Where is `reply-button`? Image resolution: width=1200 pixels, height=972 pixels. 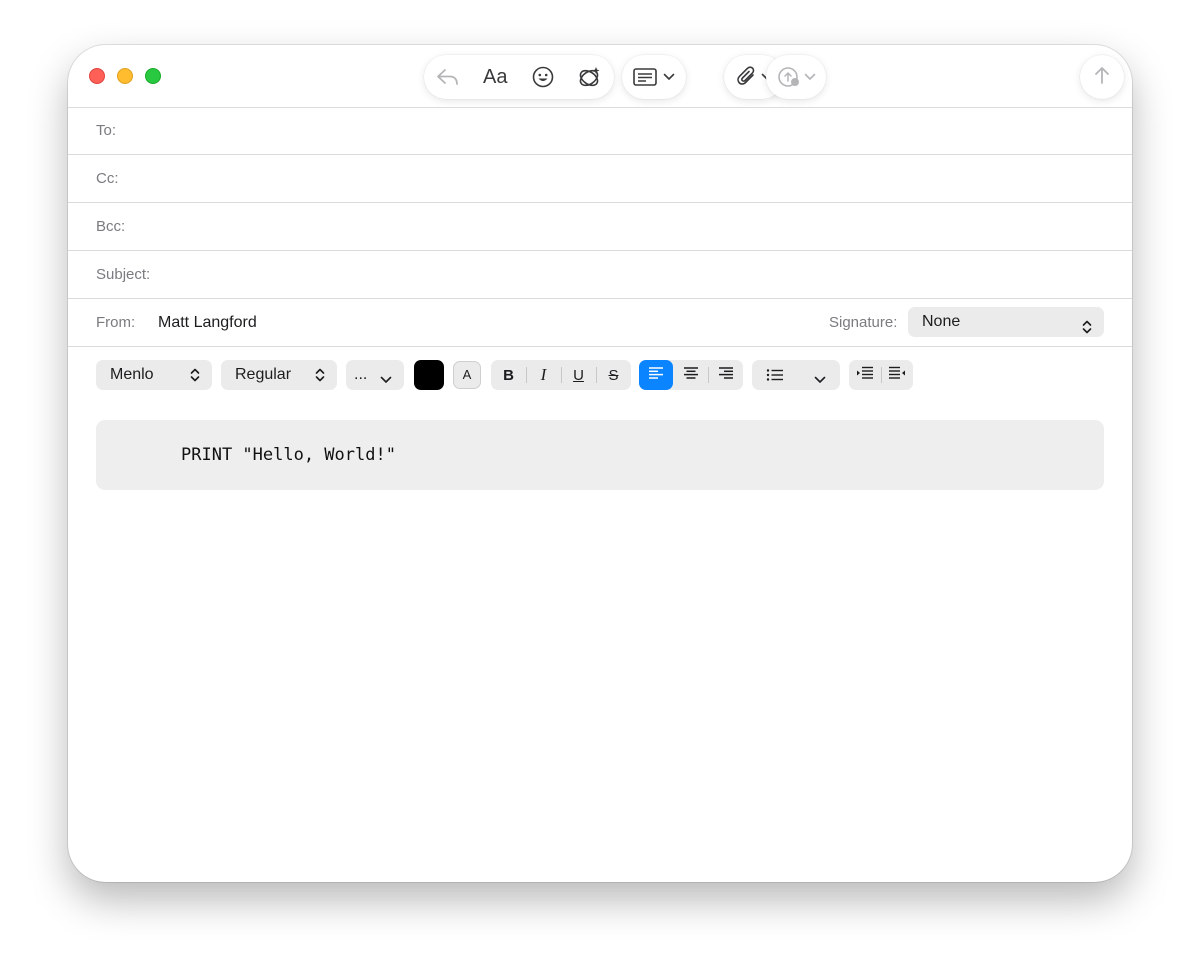 reply-button is located at coordinates (448, 77).